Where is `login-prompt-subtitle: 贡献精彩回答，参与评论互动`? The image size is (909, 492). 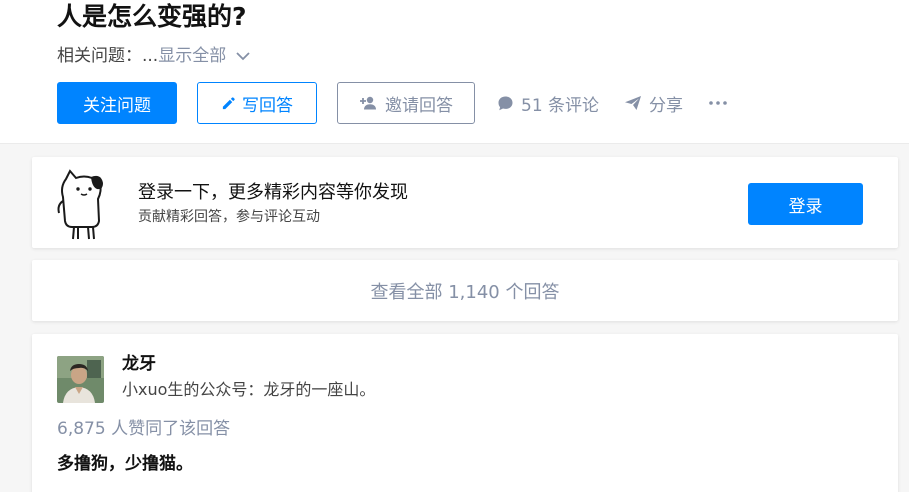
login-prompt-subtitle: 贡献精彩回答，参与评论互动 is located at coordinates (229, 217).